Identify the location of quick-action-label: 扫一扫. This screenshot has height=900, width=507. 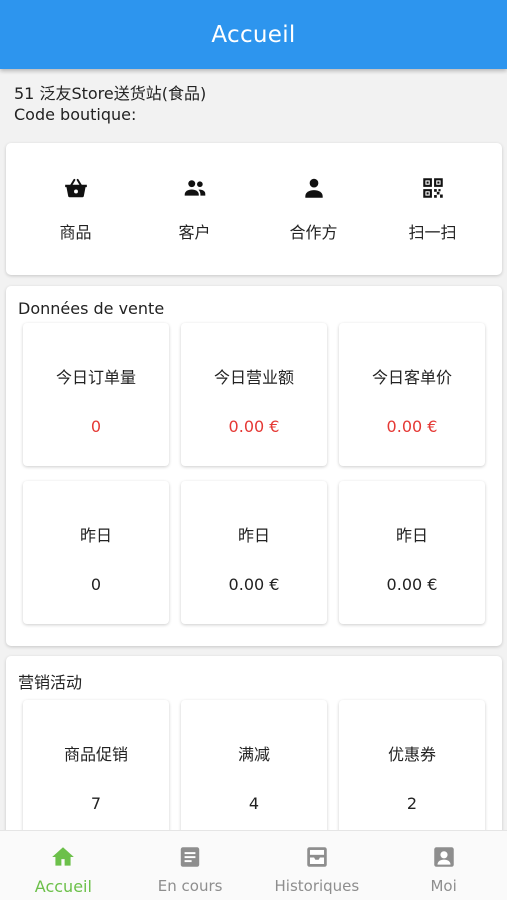
(432, 232).